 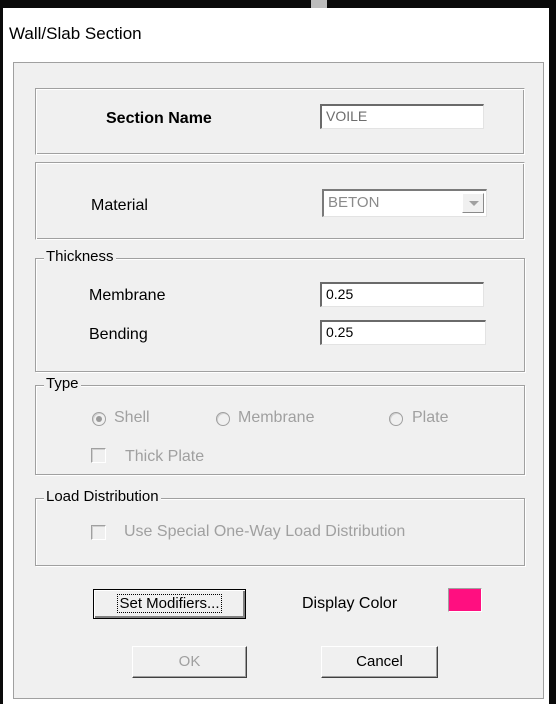 What do you see at coordinates (102, 496) in the screenshot?
I see `load-distribution-legend: Load Distribution` at bounding box center [102, 496].